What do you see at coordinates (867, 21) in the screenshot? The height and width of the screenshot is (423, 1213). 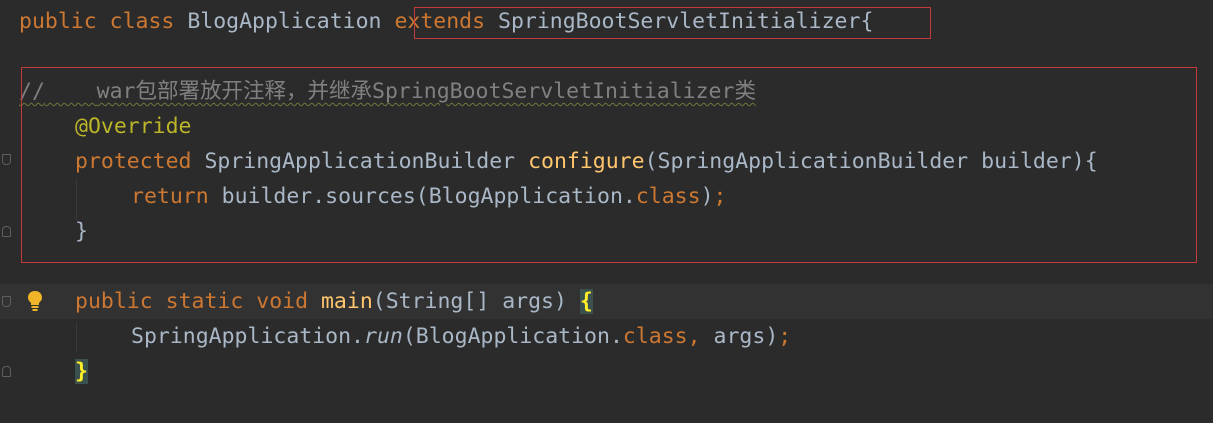 I see `open-brace: {` at bounding box center [867, 21].